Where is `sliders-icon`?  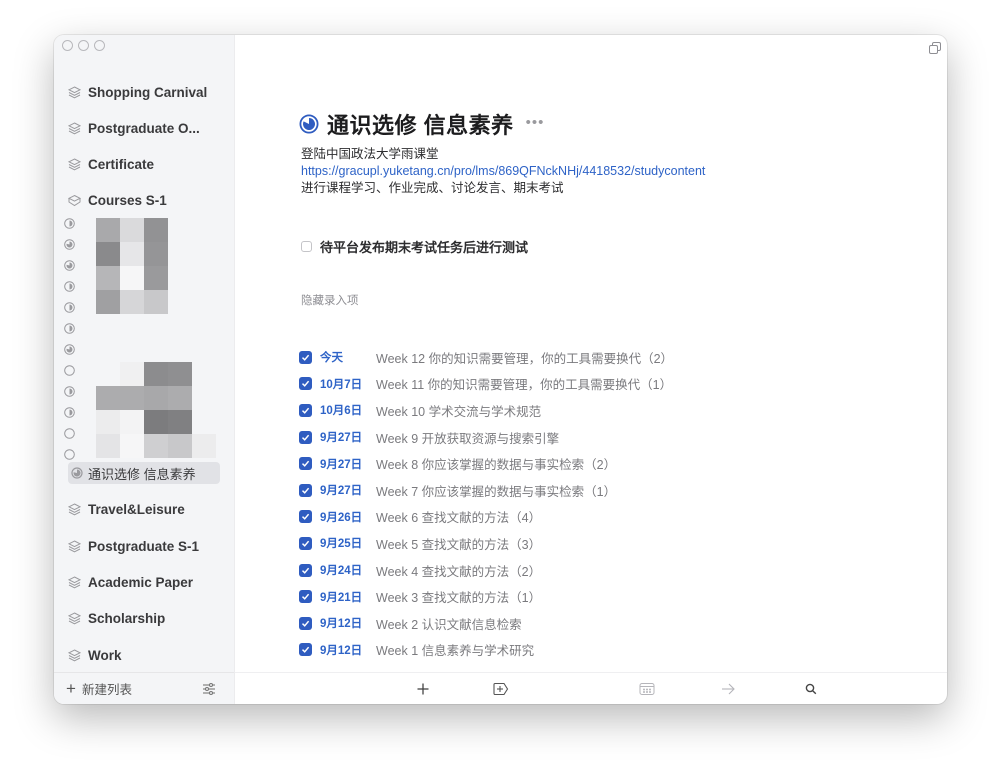
sliders-icon is located at coordinates (209, 689).